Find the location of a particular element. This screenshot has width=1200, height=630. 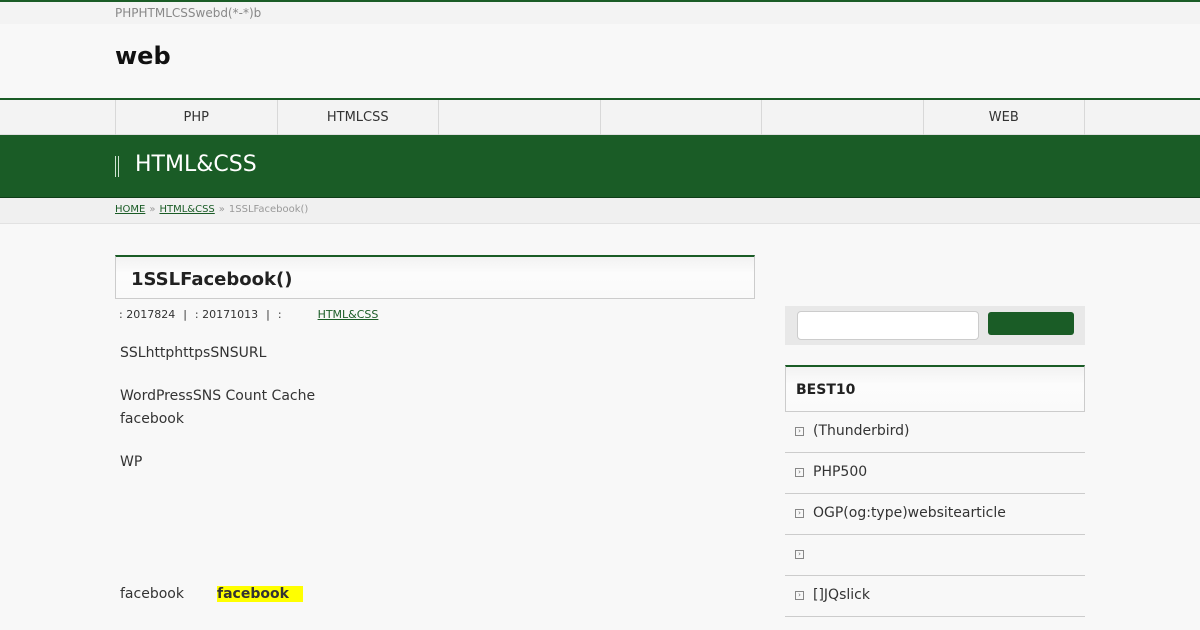

post-title-box: 1SSLFacebook() is located at coordinates (435, 277).